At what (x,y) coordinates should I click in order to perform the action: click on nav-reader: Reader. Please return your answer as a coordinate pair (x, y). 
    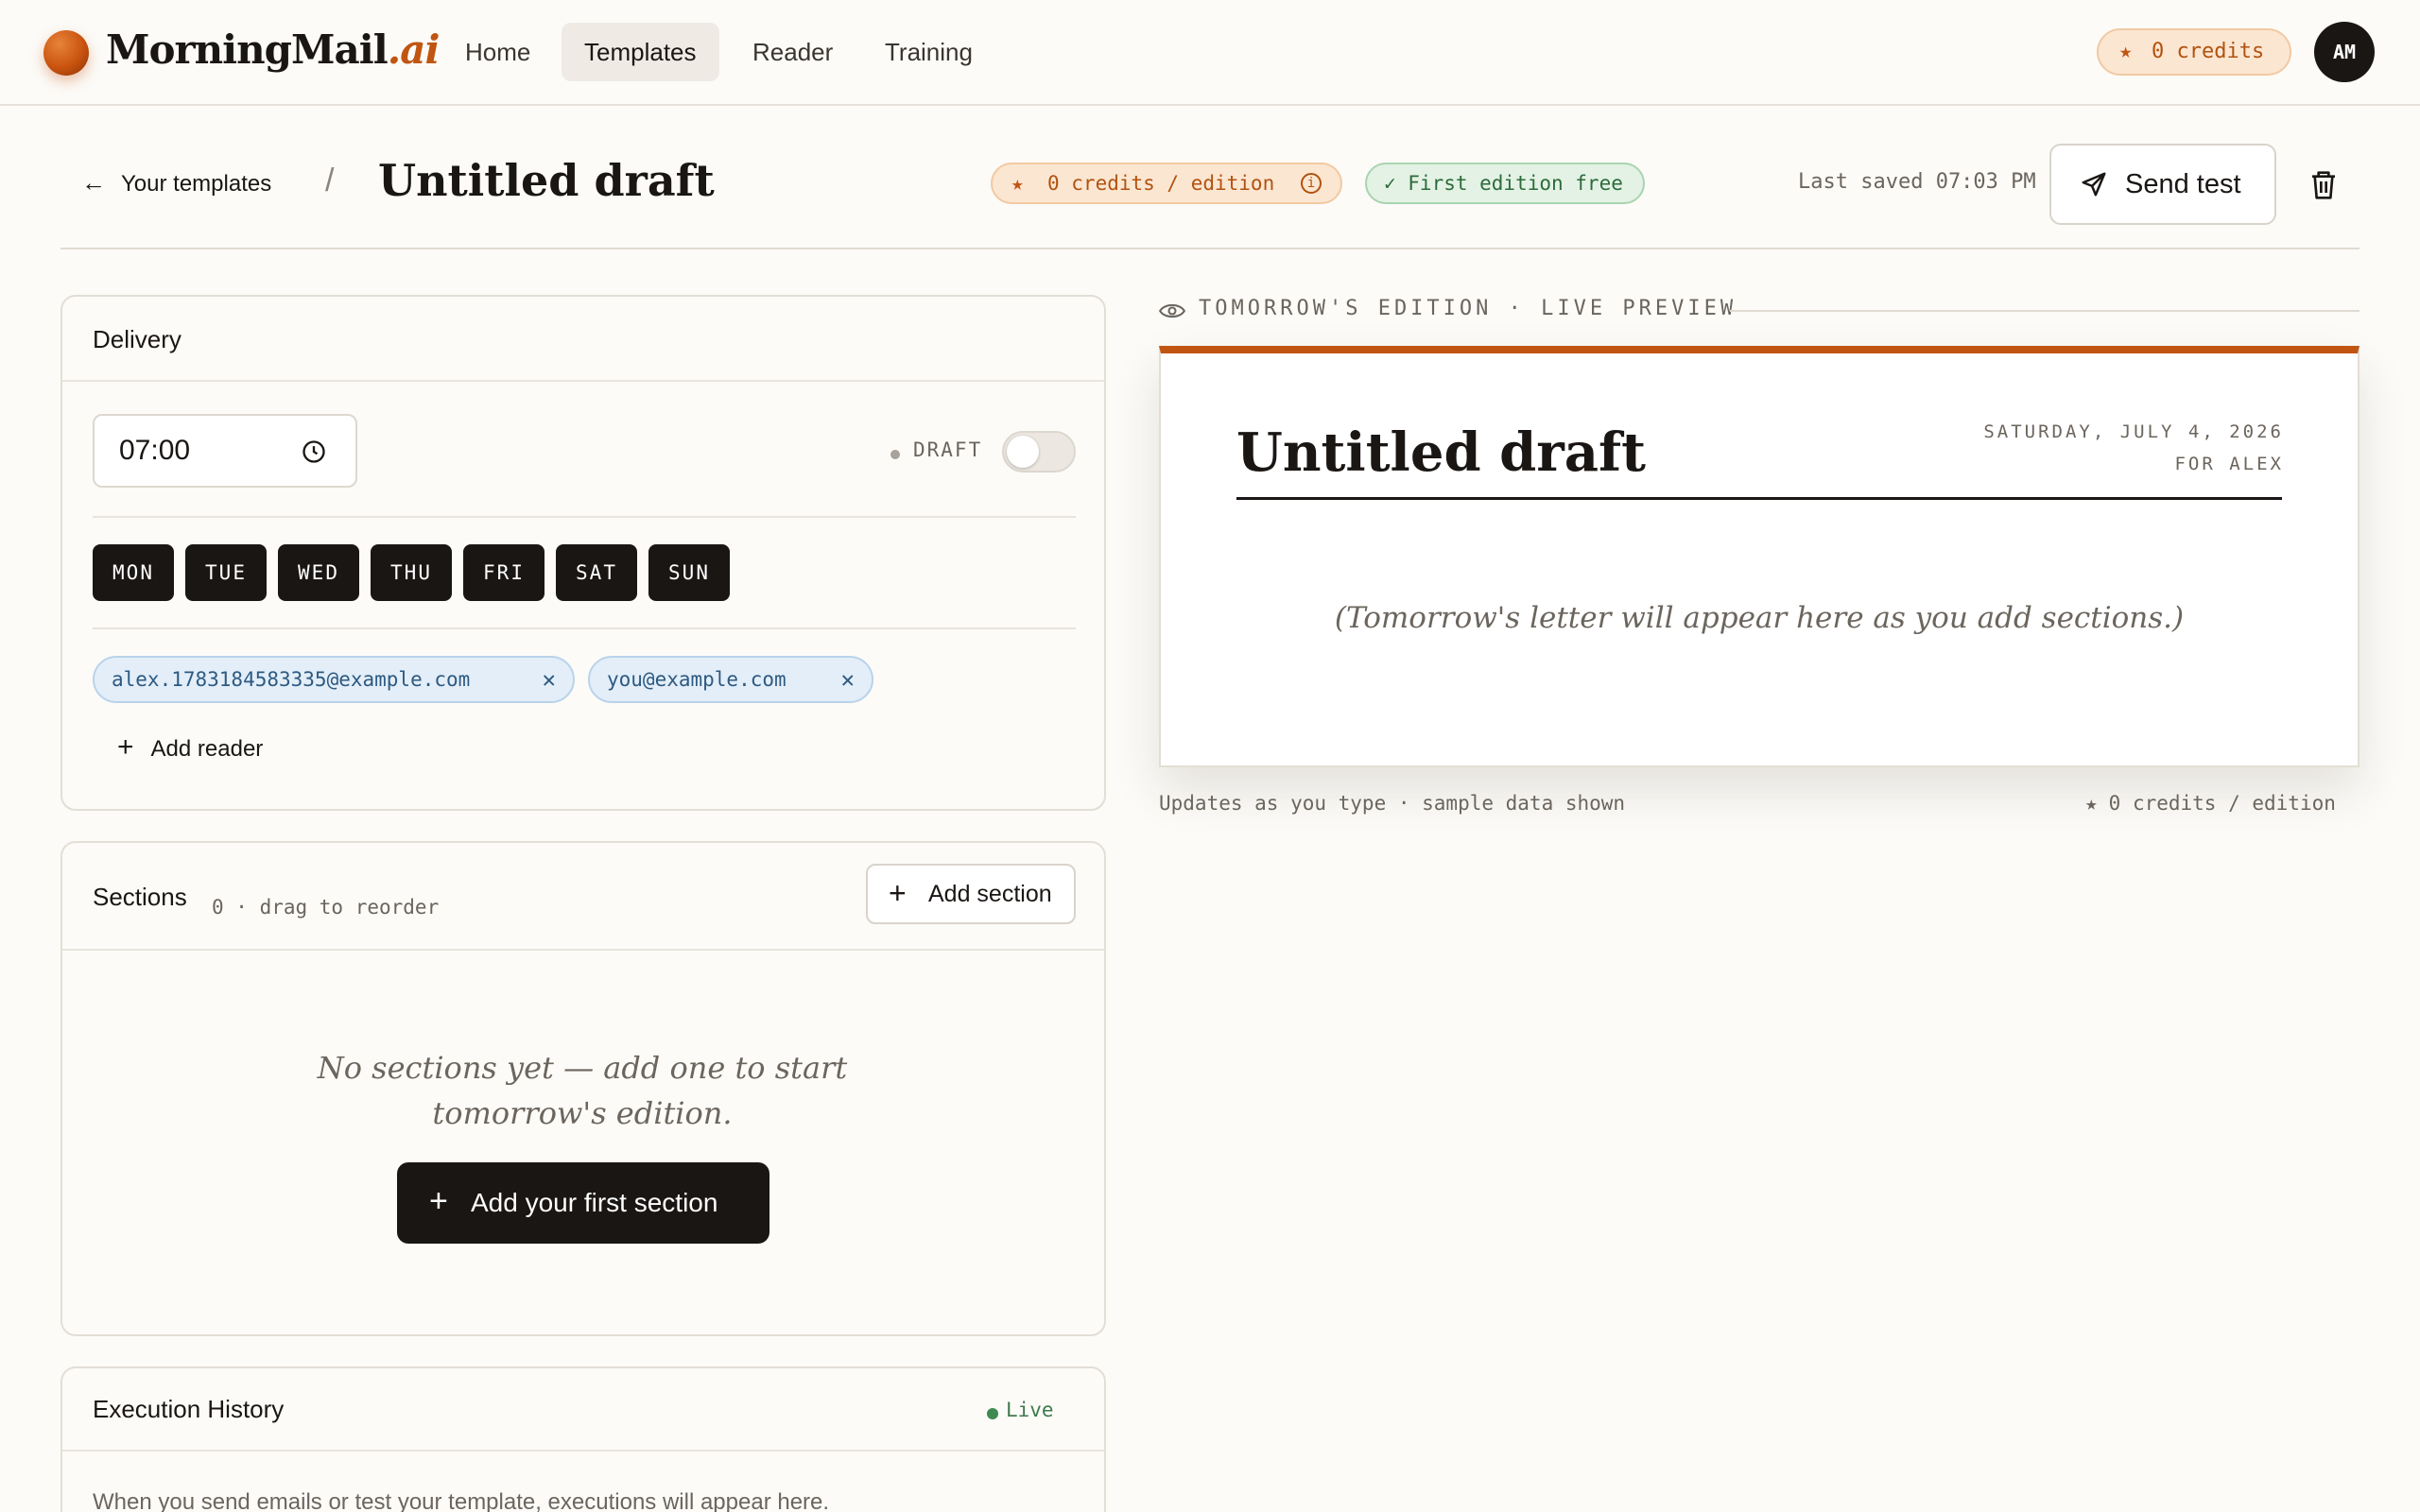
    Looking at the image, I should click on (793, 52).